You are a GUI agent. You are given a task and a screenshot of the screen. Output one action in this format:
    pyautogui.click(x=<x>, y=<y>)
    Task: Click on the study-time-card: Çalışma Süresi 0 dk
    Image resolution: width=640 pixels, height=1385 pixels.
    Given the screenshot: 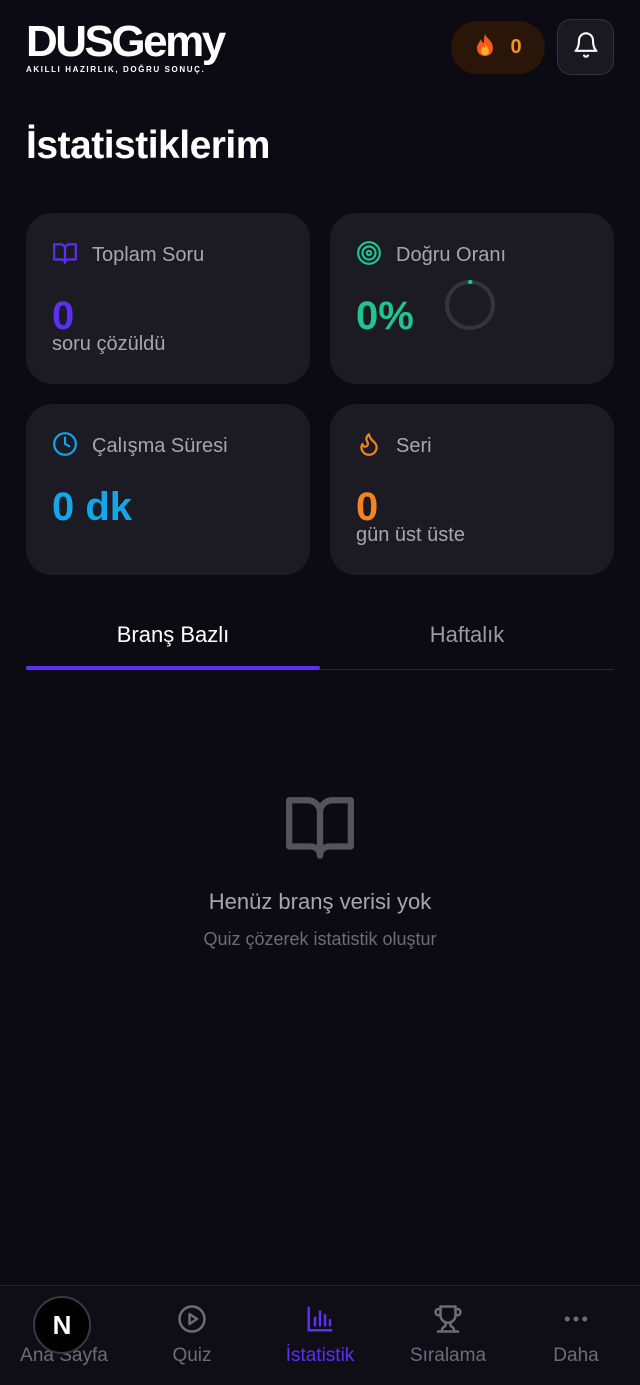 What is the action you would take?
    pyautogui.click(x=168, y=489)
    